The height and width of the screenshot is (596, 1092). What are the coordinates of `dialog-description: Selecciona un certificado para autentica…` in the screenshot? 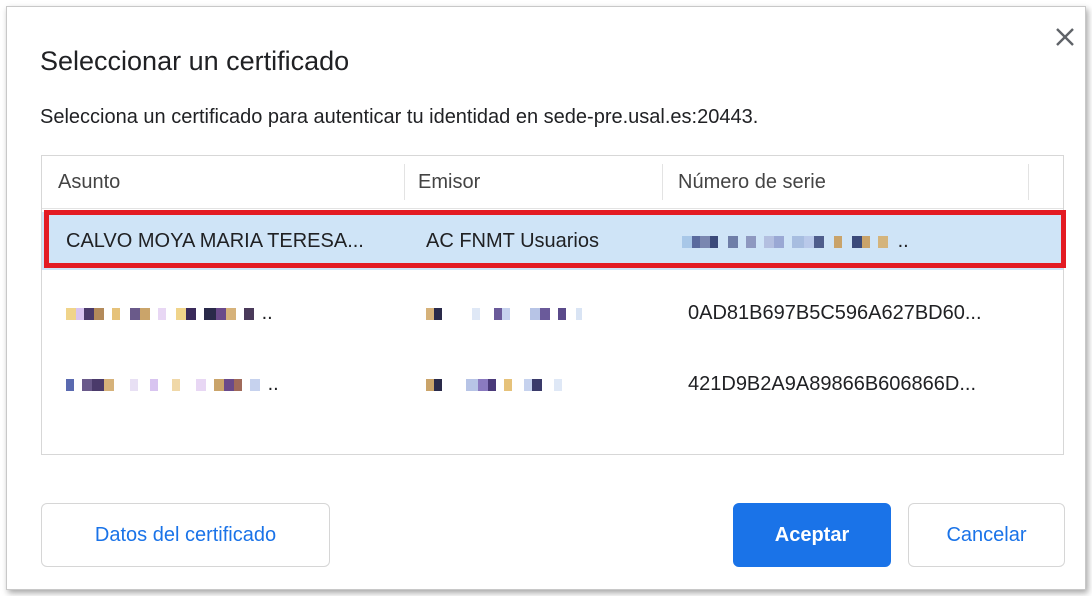 It's located at (399, 117).